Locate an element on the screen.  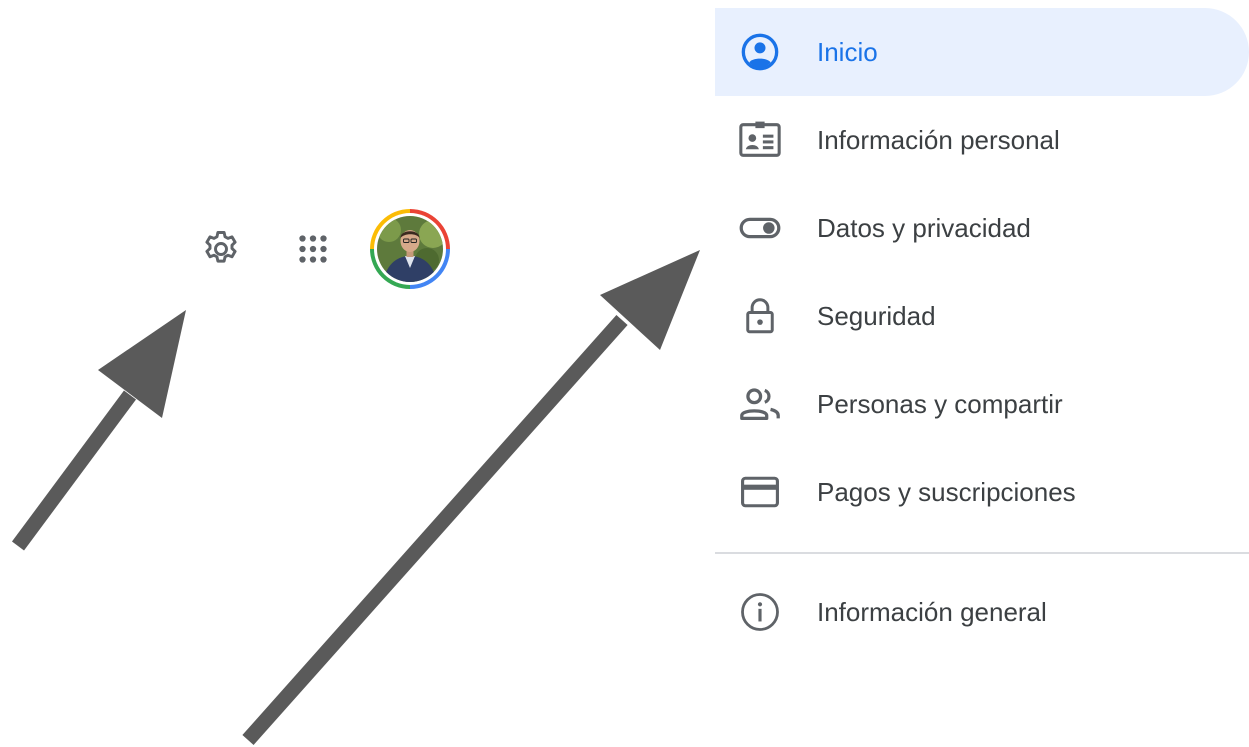
id-card-icon is located at coordinates (760, 140).